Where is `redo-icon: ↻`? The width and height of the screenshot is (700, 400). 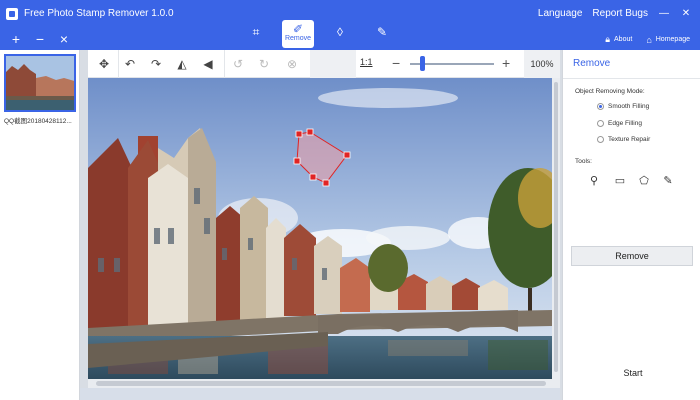 redo-icon: ↻ is located at coordinates (264, 64).